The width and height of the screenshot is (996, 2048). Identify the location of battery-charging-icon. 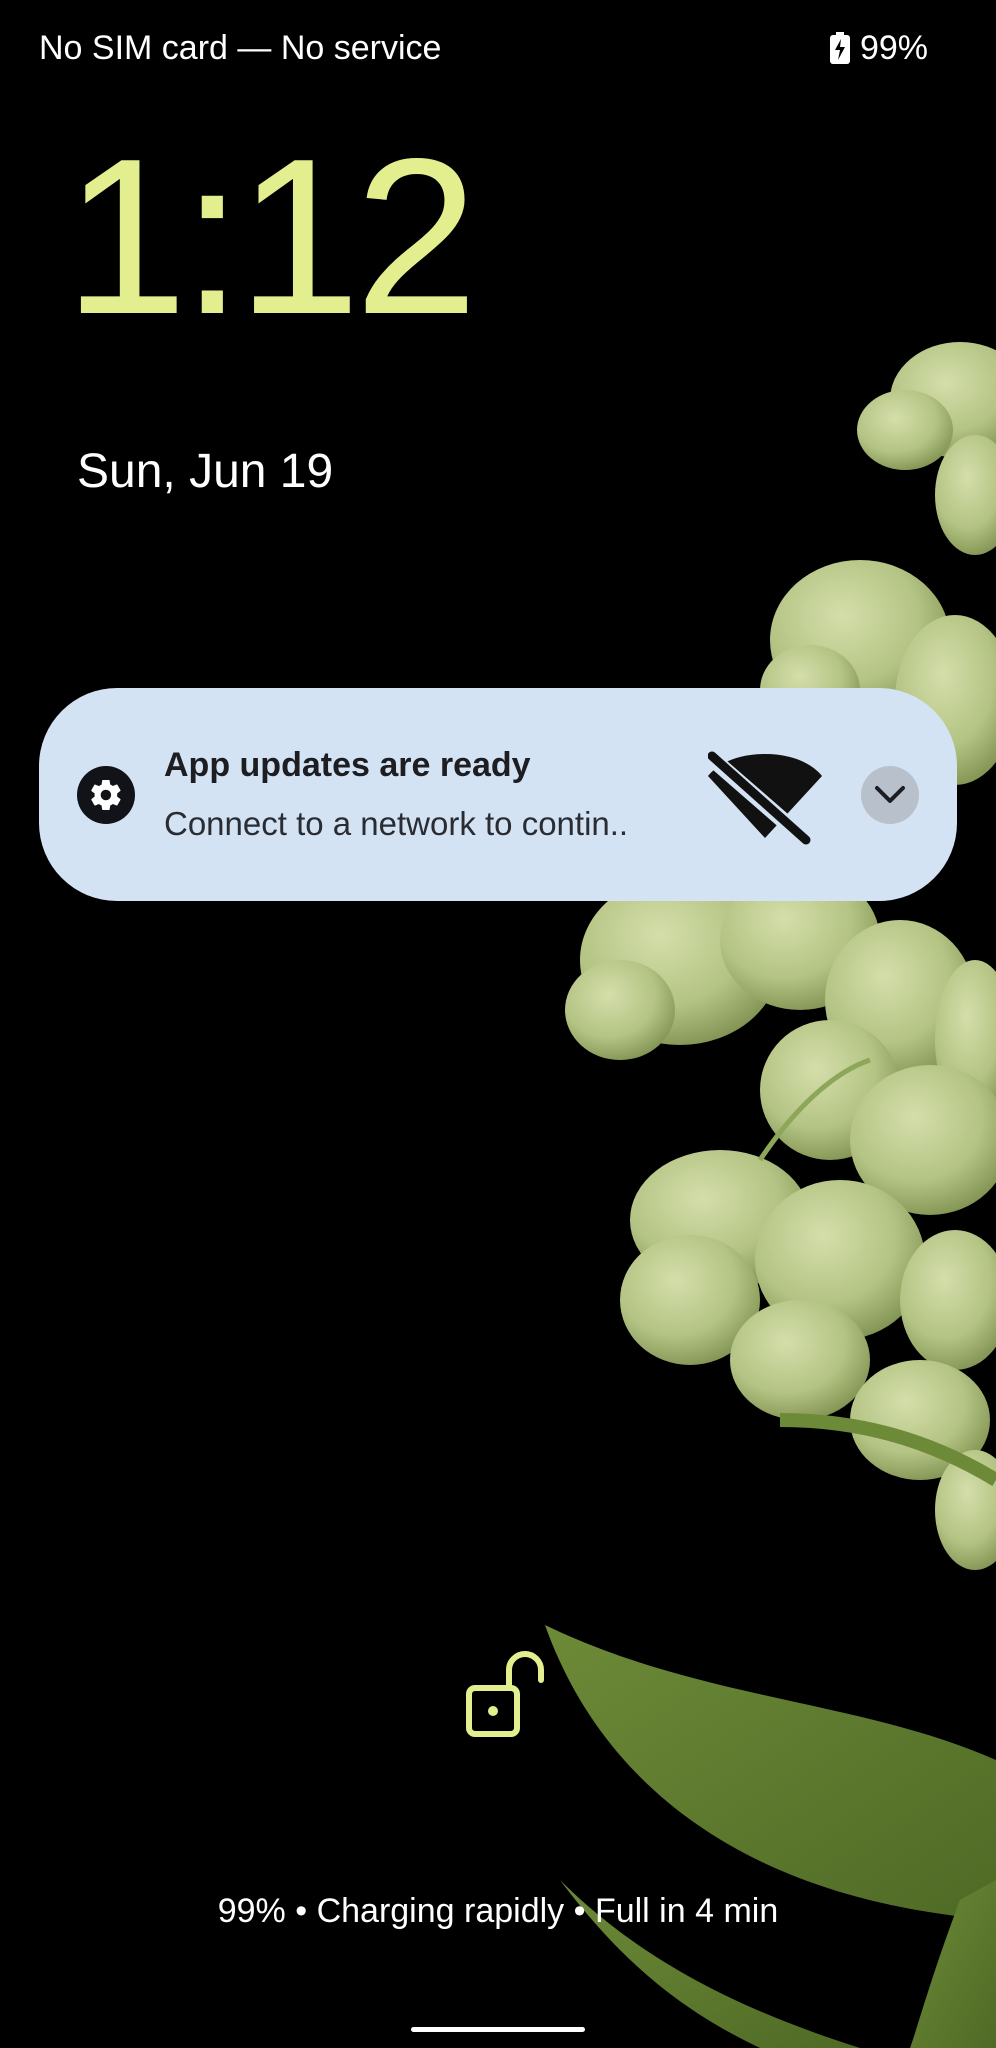
(839, 48).